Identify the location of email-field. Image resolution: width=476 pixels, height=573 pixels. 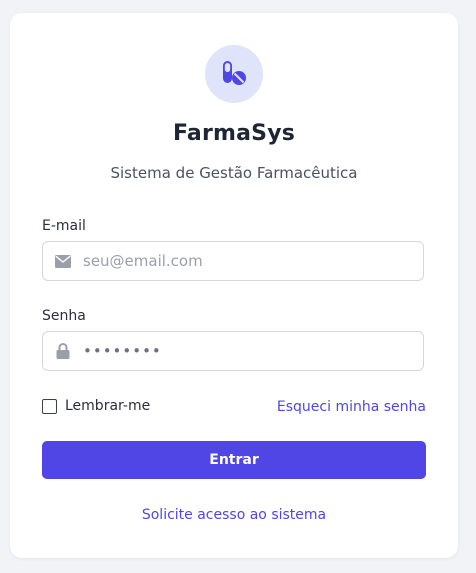
(233, 261).